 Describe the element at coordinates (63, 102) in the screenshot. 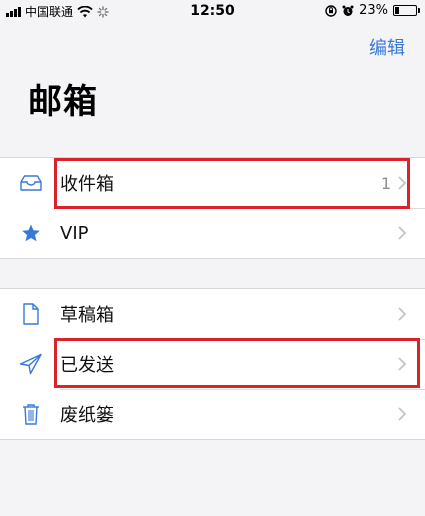

I see `page-title: 邮箱` at that location.